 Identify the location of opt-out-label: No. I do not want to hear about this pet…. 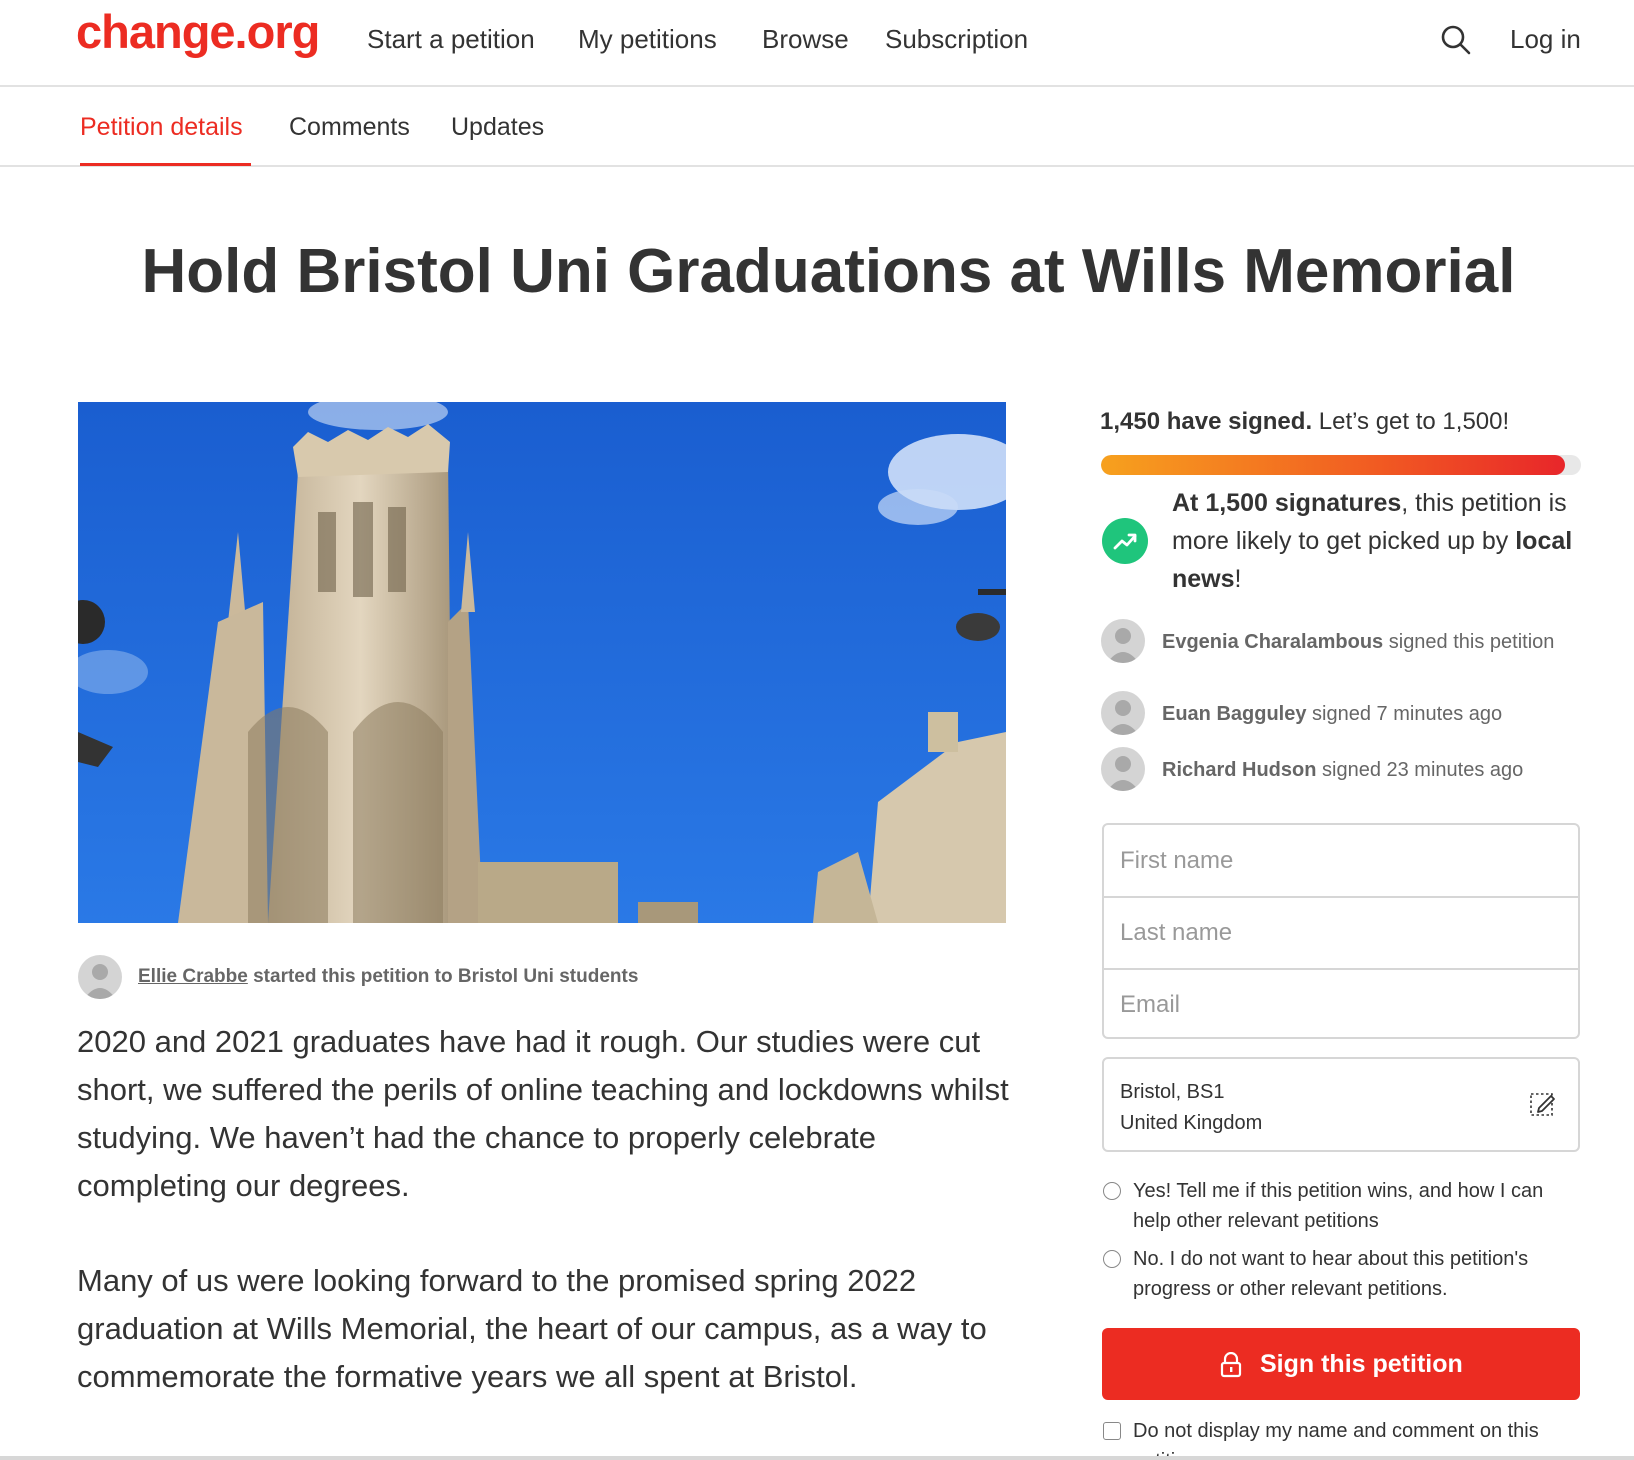
(1331, 1274).